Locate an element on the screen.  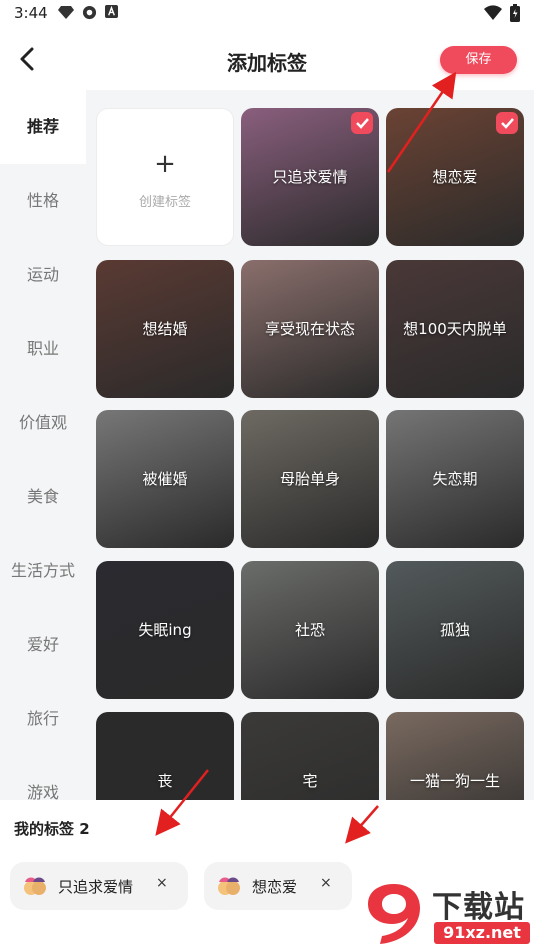
selected-tag-chip: 想恋爱 × is located at coordinates (278, 886).